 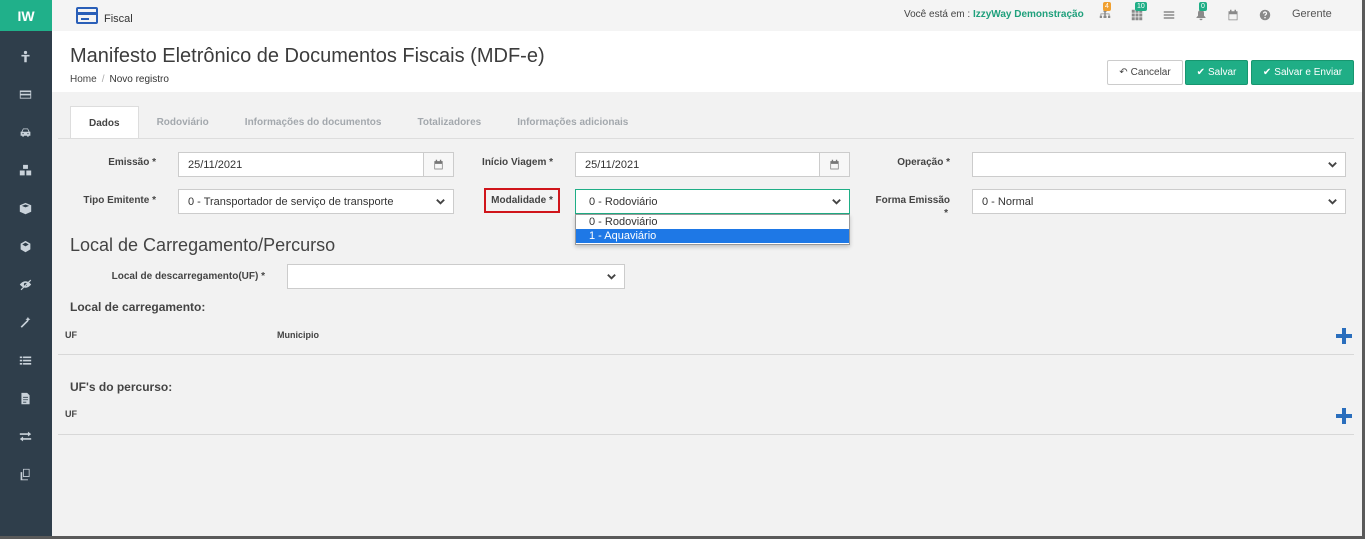 What do you see at coordinates (25, 322) in the screenshot?
I see `magic-wand-icon` at bounding box center [25, 322].